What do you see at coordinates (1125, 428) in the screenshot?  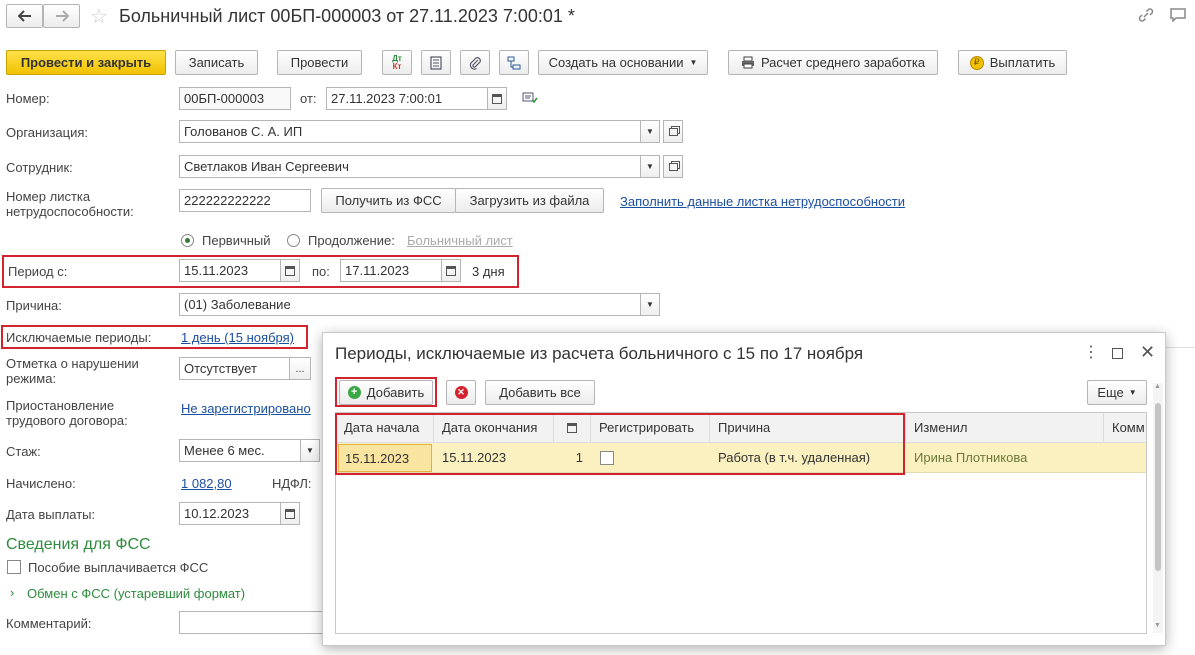 I see `col-comment: Комм` at bounding box center [1125, 428].